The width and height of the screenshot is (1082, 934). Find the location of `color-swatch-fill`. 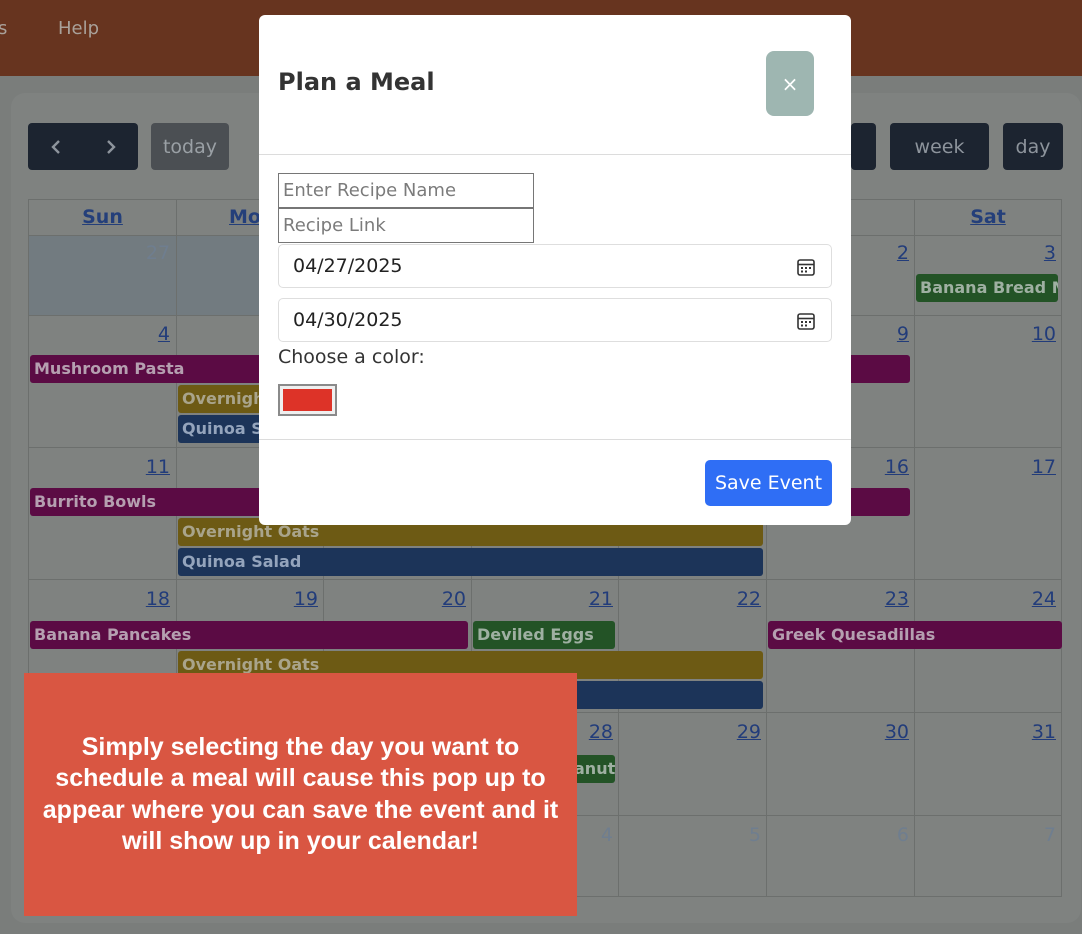

color-swatch-fill is located at coordinates (307, 400).